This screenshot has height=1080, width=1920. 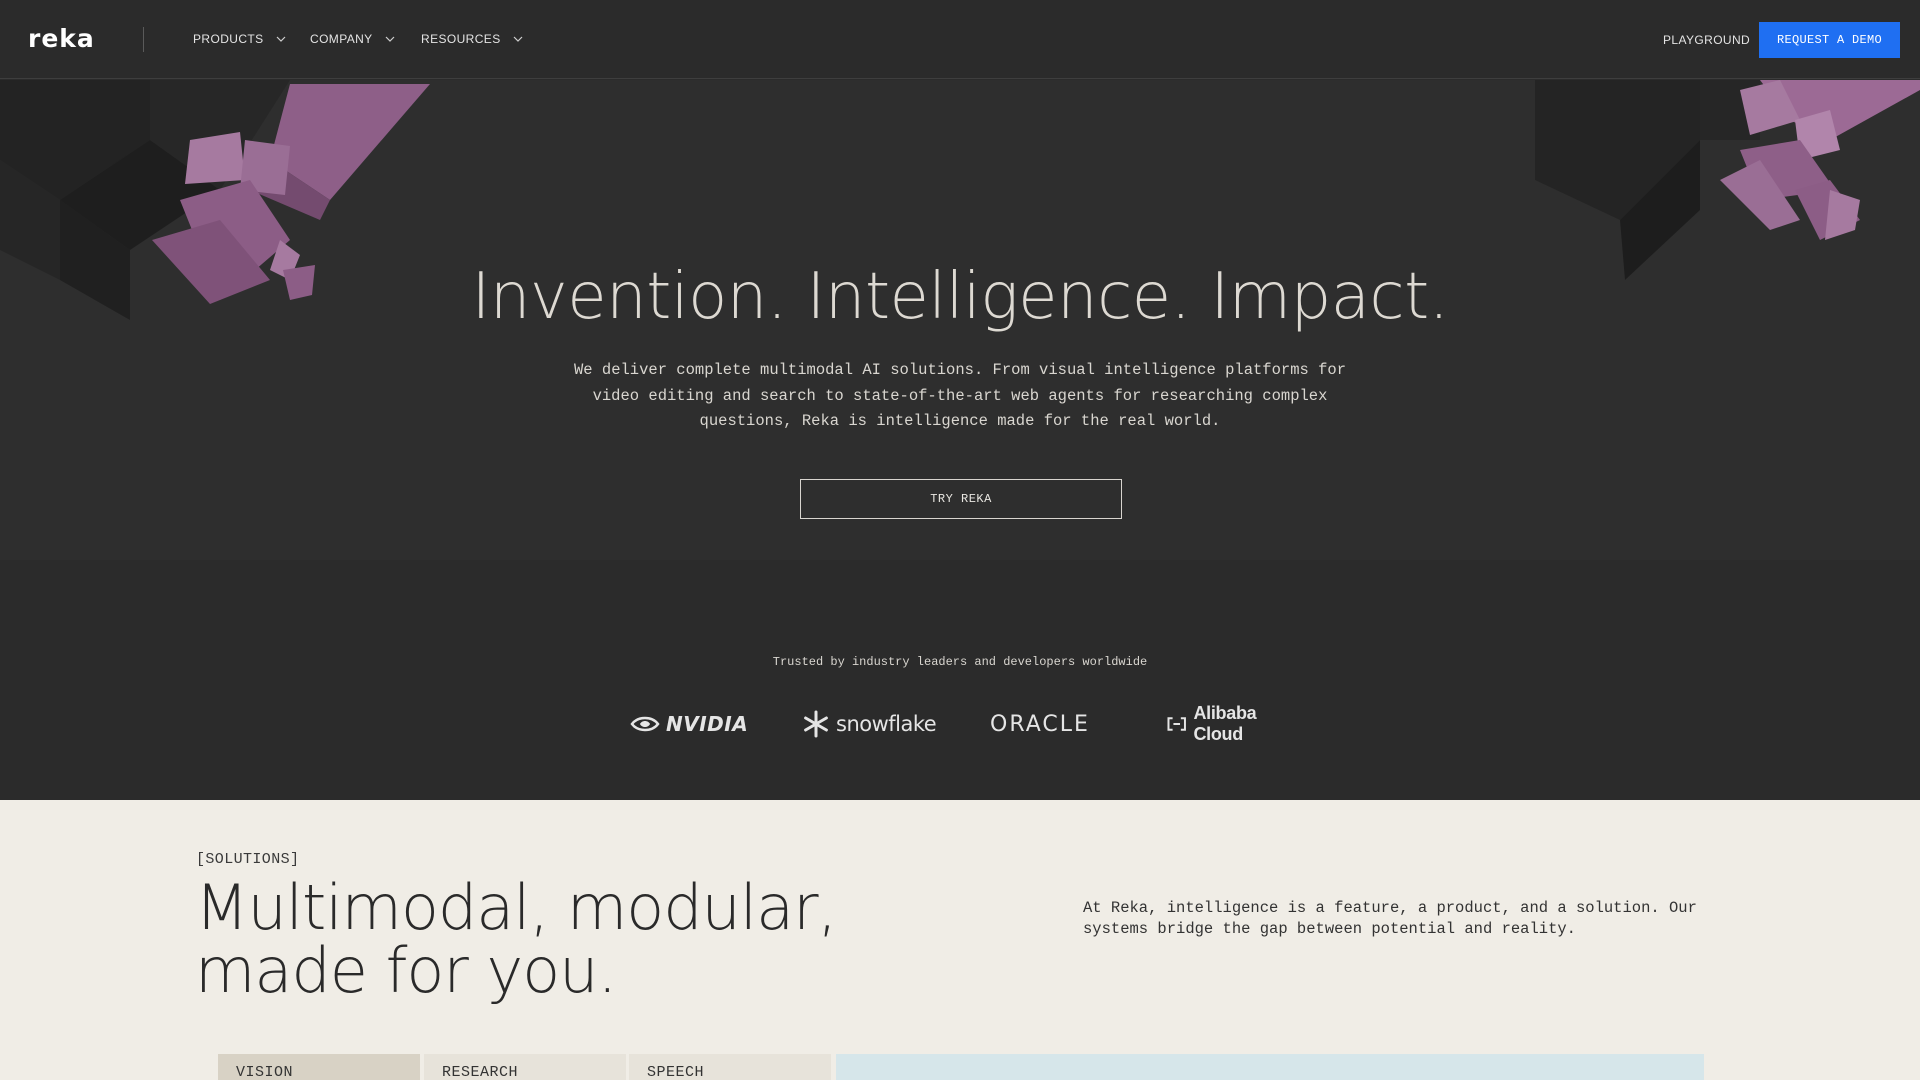 What do you see at coordinates (228, 39) in the screenshot?
I see `nav-products-label: PRODUCTS` at bounding box center [228, 39].